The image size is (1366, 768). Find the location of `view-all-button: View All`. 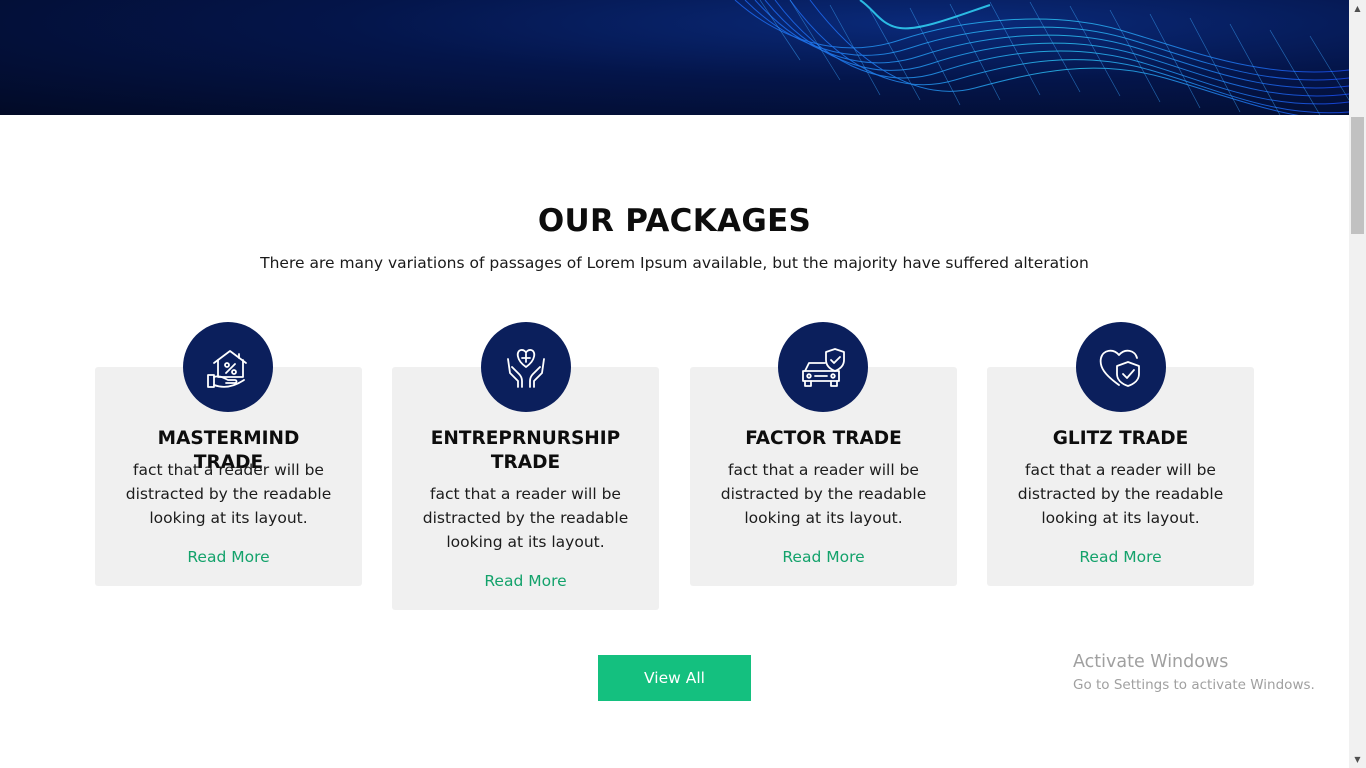

view-all-button: View All is located at coordinates (674, 678).